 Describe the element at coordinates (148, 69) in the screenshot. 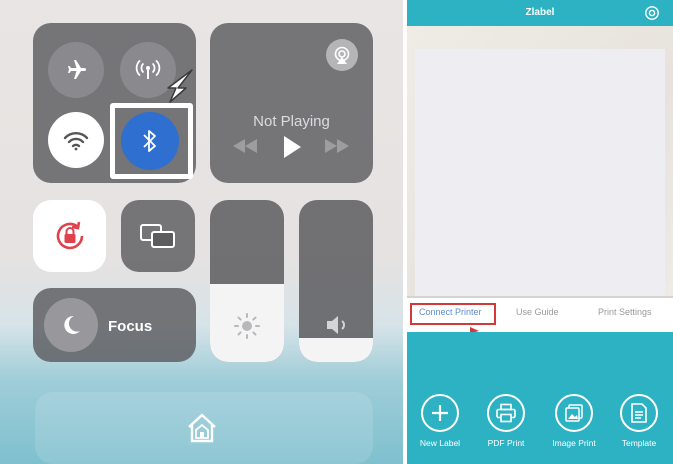

I see `cellular-antenna-icon` at that location.